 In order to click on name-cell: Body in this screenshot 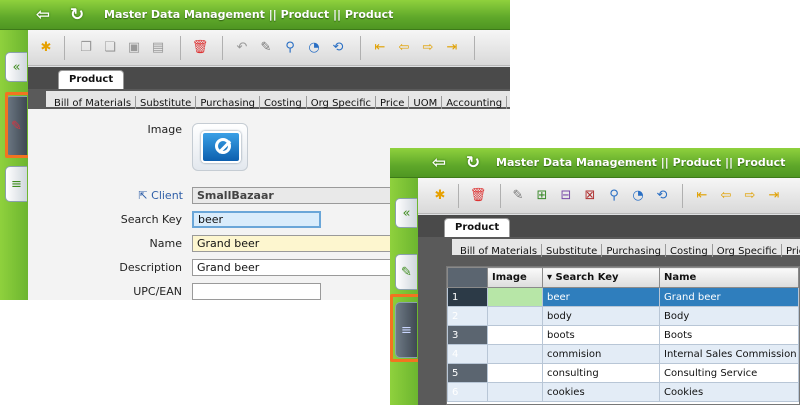, I will do `click(729, 316)`.